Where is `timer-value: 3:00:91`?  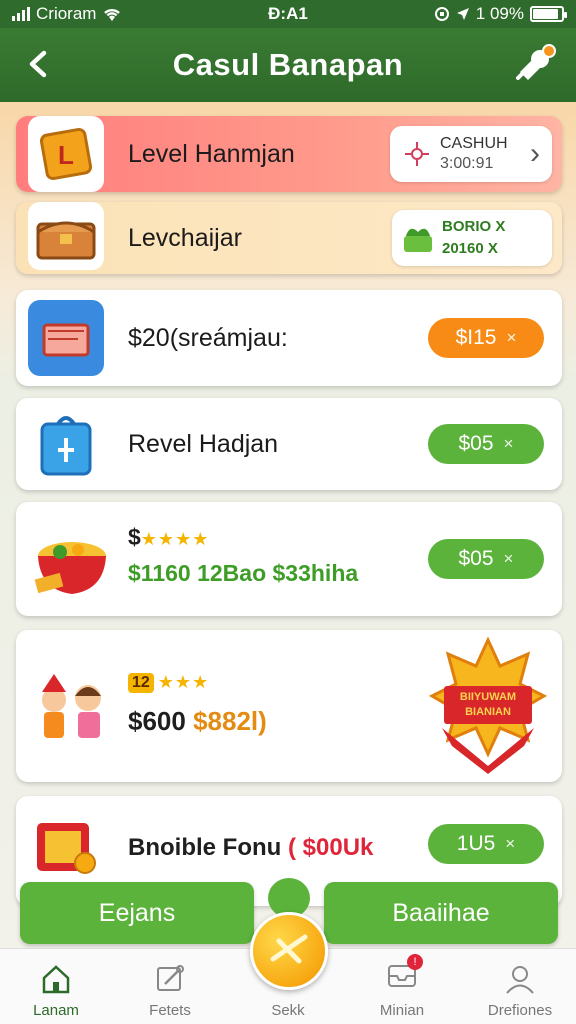
timer-value: 3:00:91 is located at coordinates (467, 163).